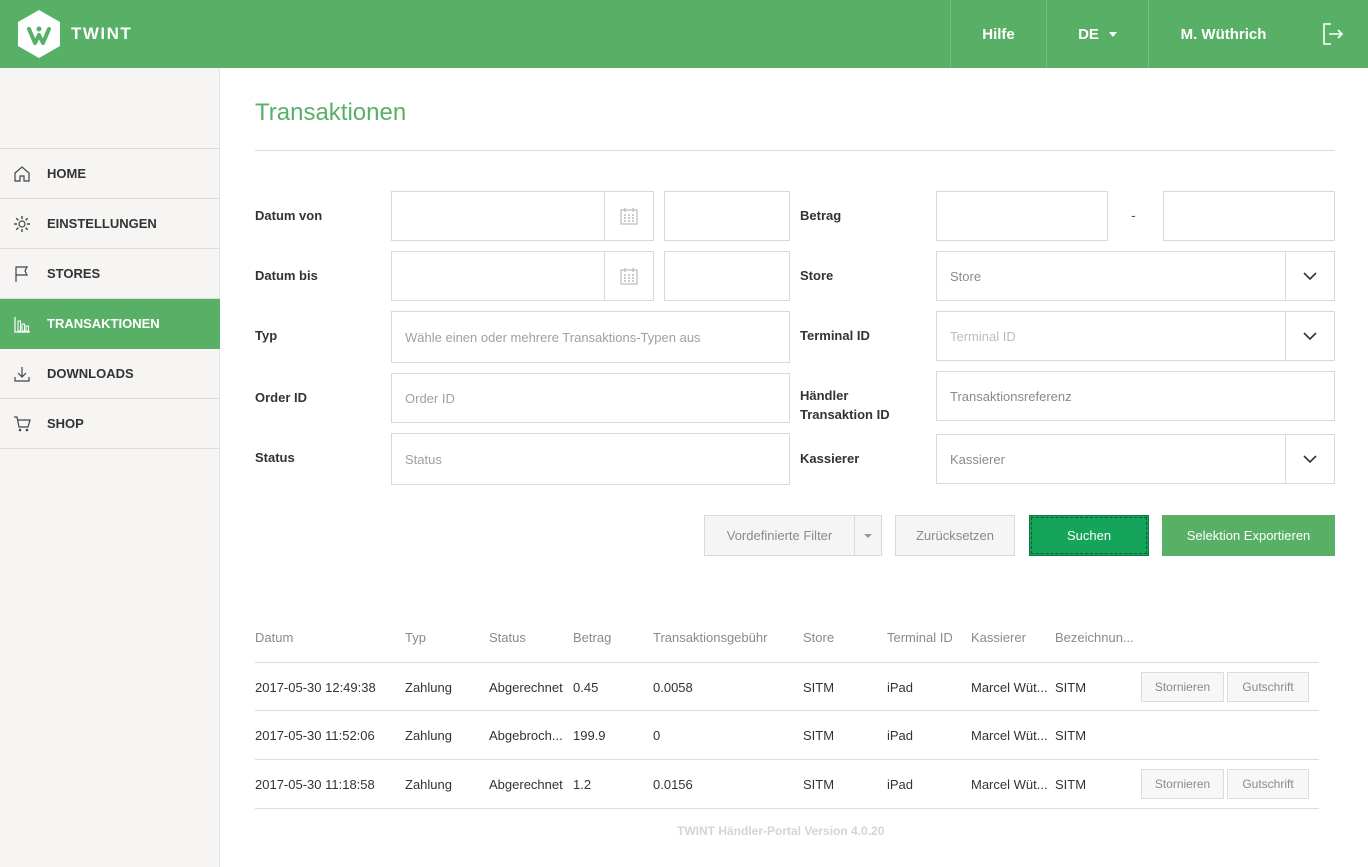 The height and width of the screenshot is (867, 1368). I want to click on top-bar: TWINT Hilfe DE M. Wüthrich, so click(684, 34).